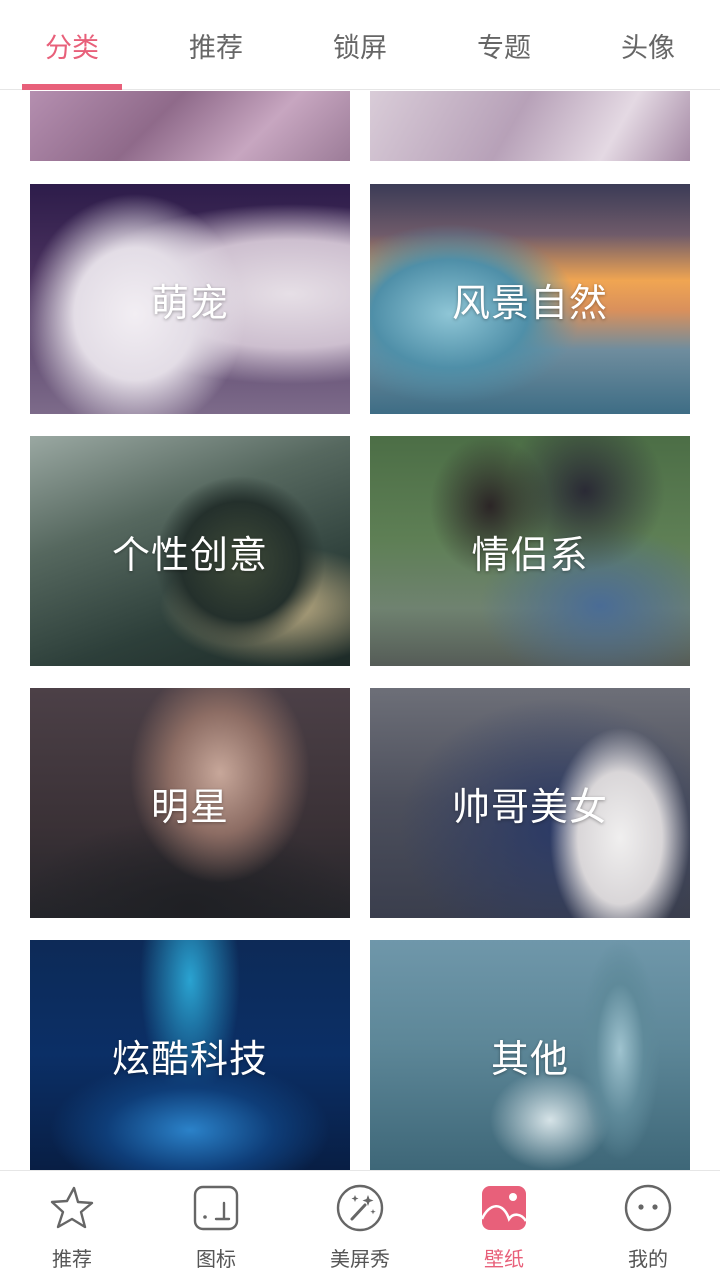  I want to click on bottom-nav-bar: 推荐 图标 美屏秀 壁纸 我的, so click(360, 1225).